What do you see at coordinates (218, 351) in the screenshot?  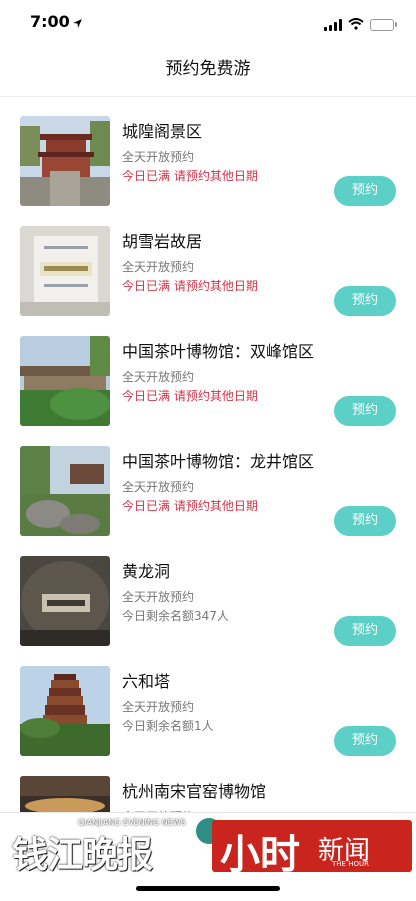 I see `attraction-name: 中国茶叶博物馆：双峰馆区` at bounding box center [218, 351].